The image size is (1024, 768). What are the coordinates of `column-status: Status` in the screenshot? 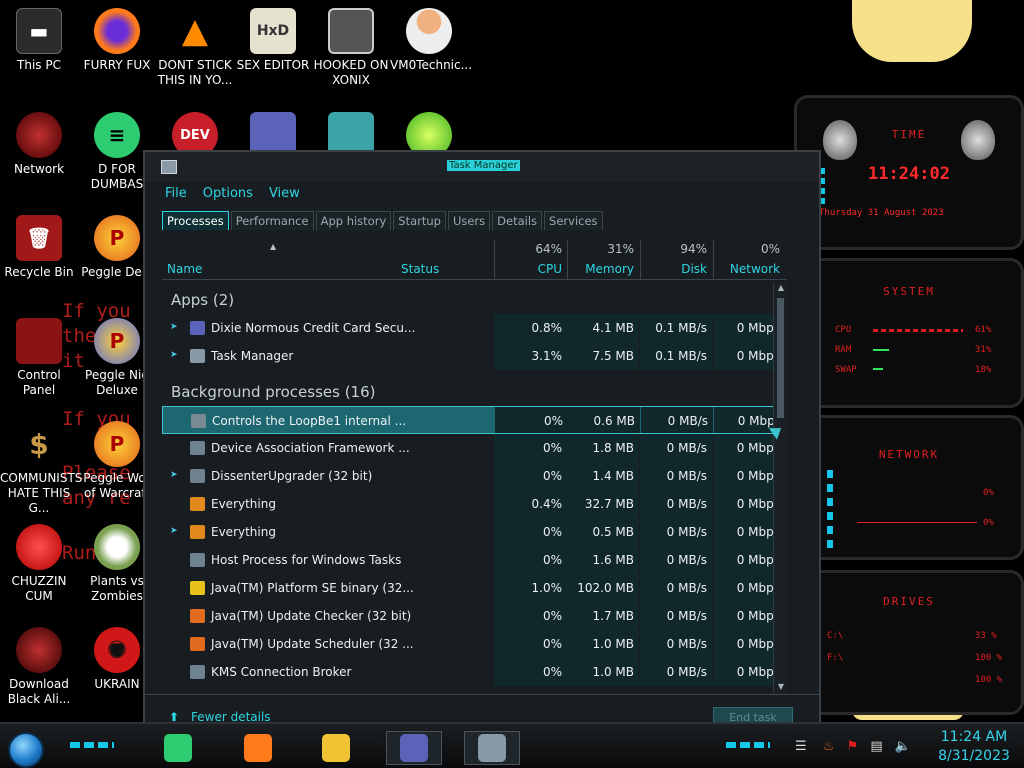 It's located at (420, 269).